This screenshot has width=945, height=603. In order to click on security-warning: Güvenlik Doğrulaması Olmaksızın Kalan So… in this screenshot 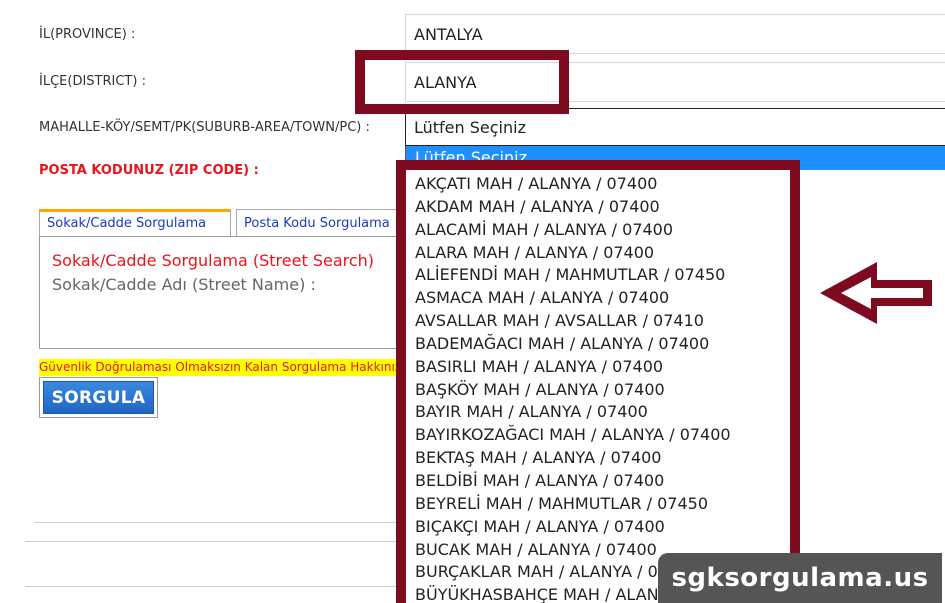, I will do `click(219, 367)`.